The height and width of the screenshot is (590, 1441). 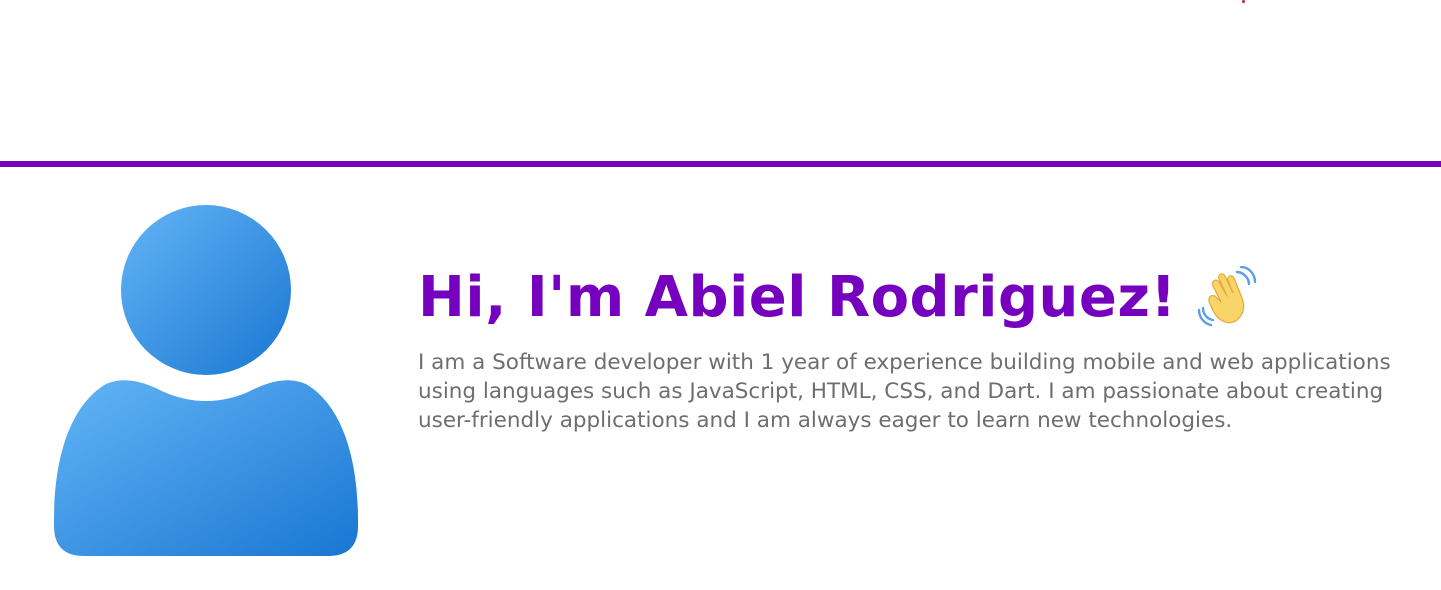 What do you see at coordinates (1226, 296) in the screenshot?
I see `waving-hand-icon` at bounding box center [1226, 296].